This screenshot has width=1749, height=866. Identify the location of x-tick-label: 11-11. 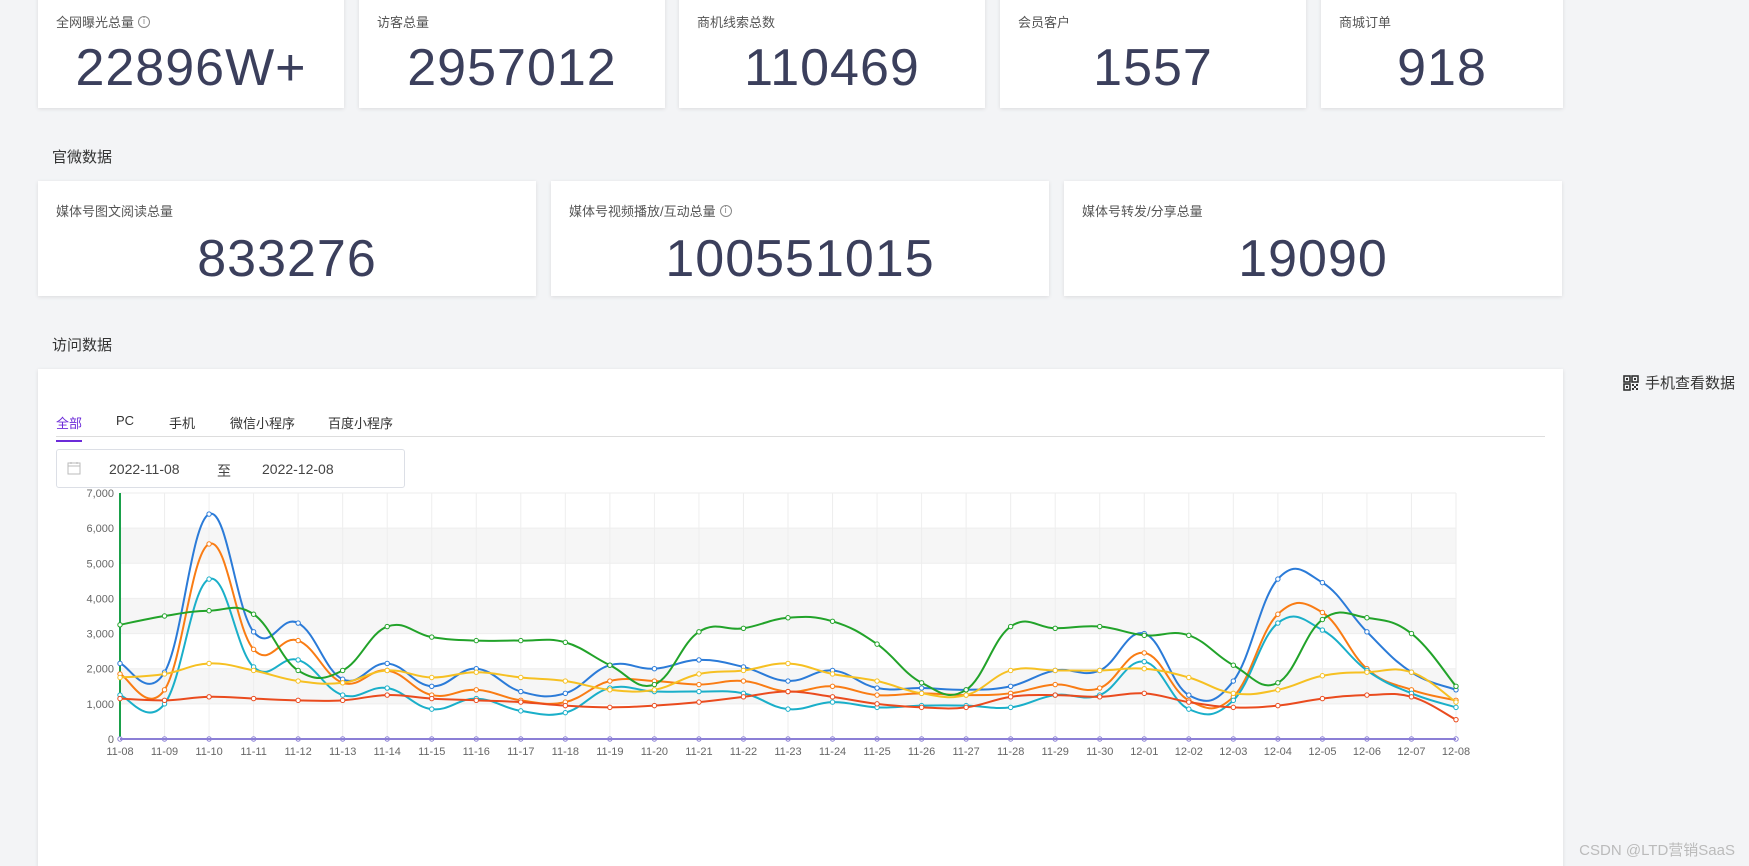
(253, 752).